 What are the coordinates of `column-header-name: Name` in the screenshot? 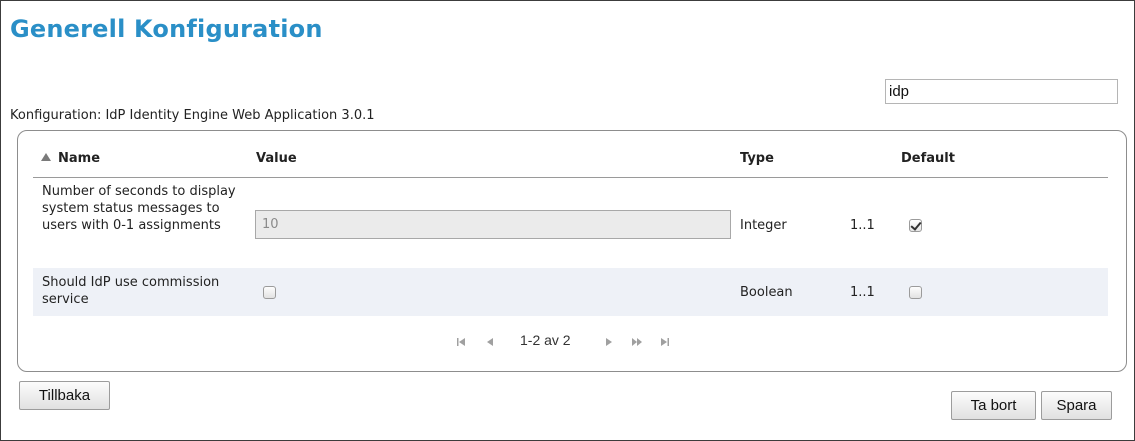 It's located at (70, 158).